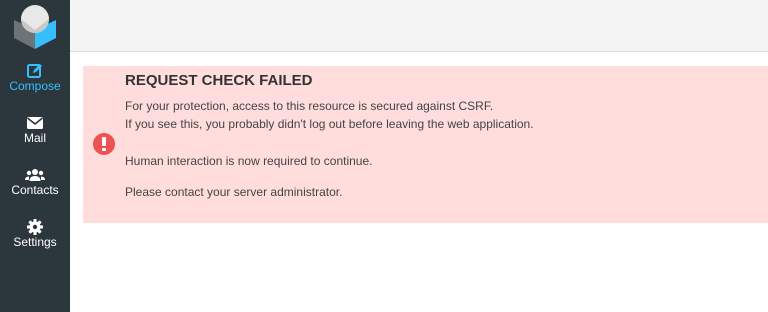 Image resolution: width=768 pixels, height=312 pixels. Describe the element at coordinates (35, 190) in the screenshot. I see `sidebar-item-label: Contacts` at that location.